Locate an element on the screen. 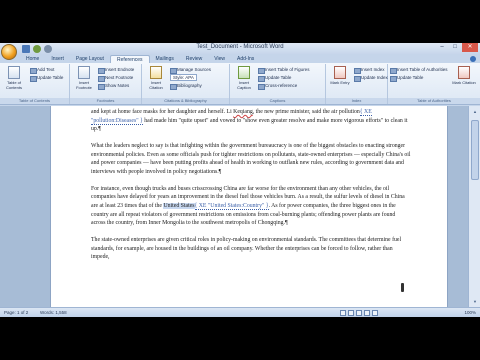 The image size is (480, 360). scroll-thumb is located at coordinates (475, 150).